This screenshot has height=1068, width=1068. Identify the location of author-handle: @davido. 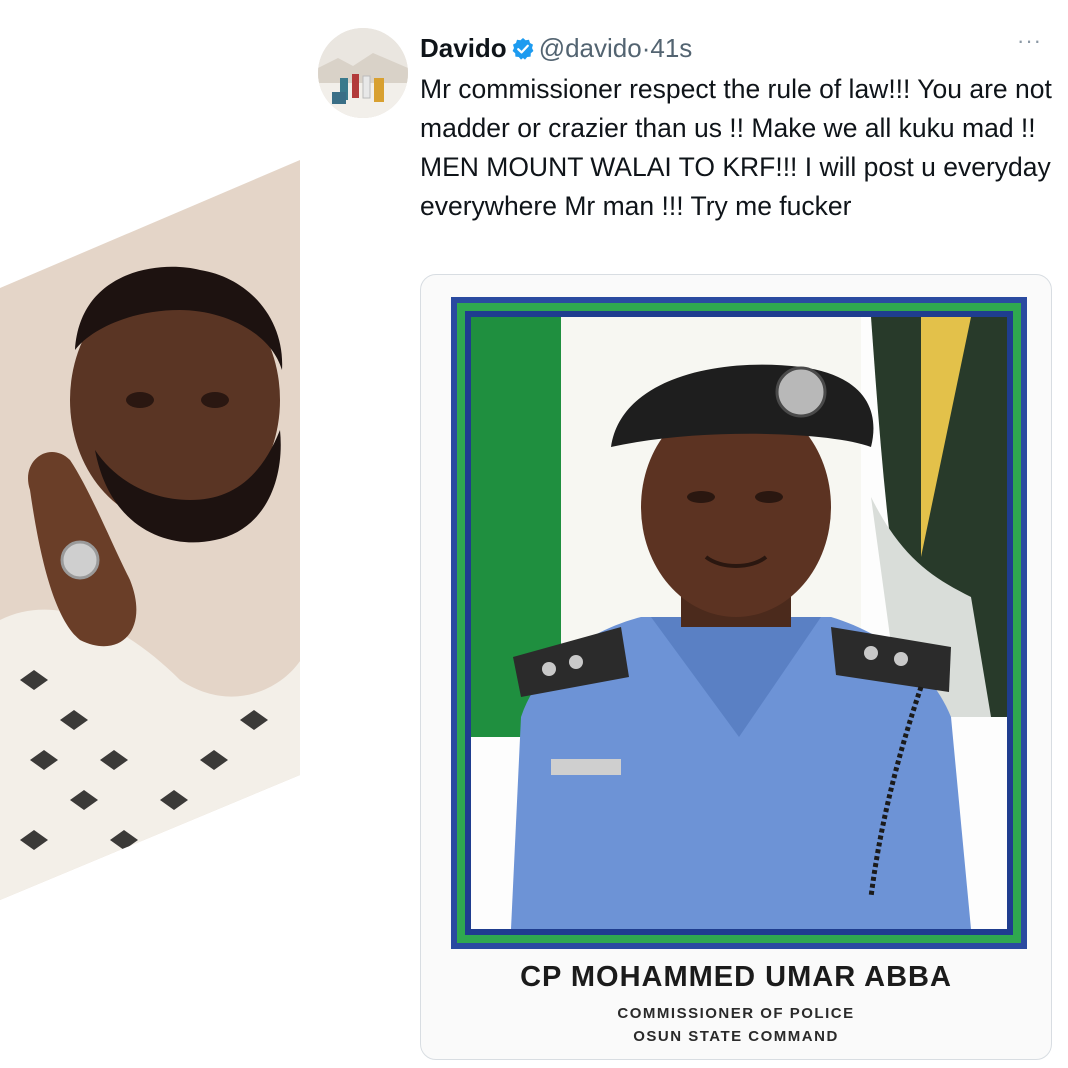
(590, 48).